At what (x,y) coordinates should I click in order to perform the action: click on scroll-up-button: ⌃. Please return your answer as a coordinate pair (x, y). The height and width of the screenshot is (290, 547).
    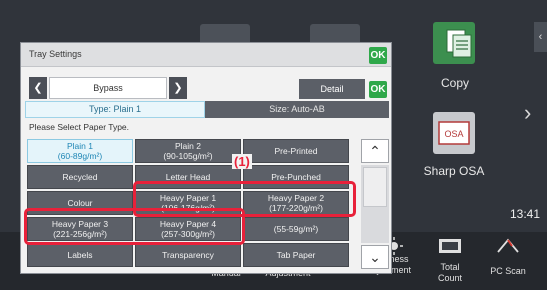
    Looking at the image, I should click on (375, 151).